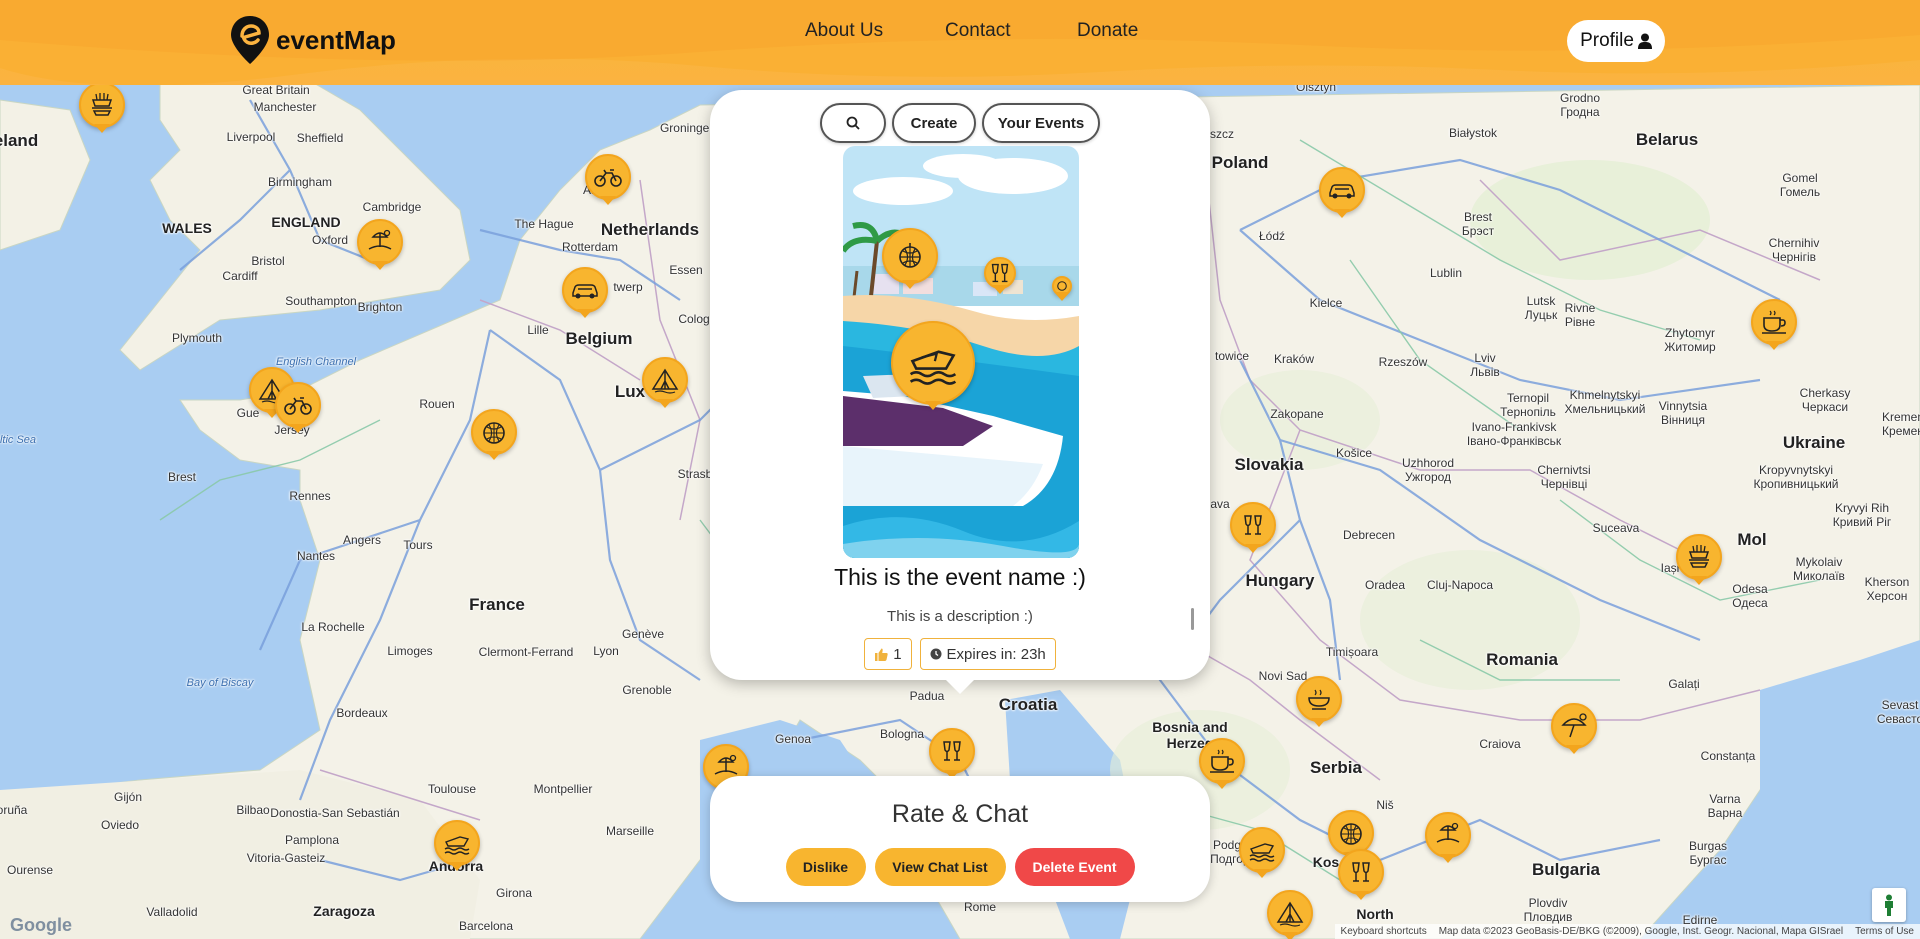  What do you see at coordinates (1541, 308) in the screenshot?
I see `map-label-lutsk: Lutsk Луцьк` at bounding box center [1541, 308].